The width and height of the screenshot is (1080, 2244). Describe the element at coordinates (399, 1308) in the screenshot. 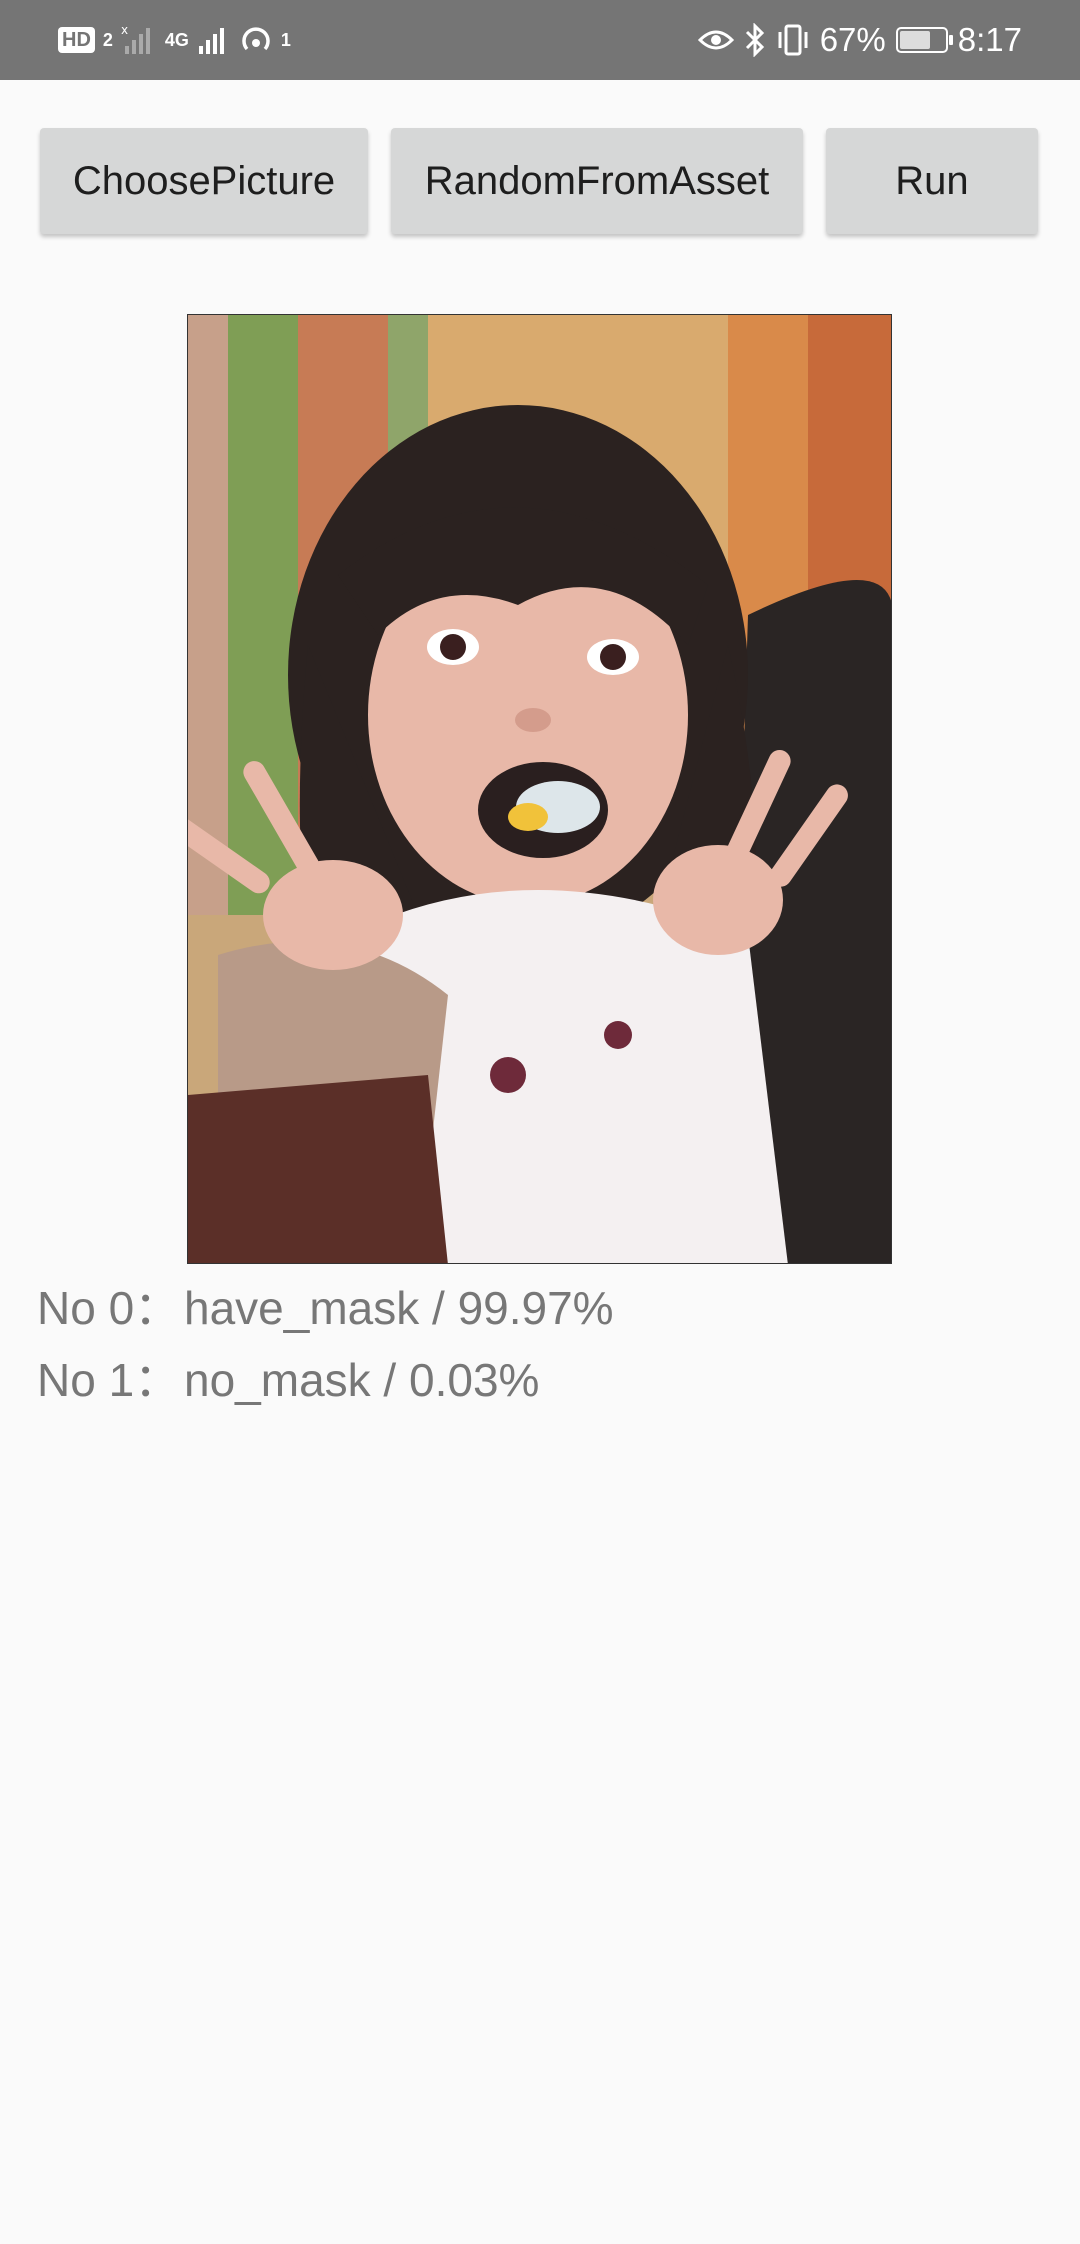

I see `result-text: have_mask / 99.97%` at that location.